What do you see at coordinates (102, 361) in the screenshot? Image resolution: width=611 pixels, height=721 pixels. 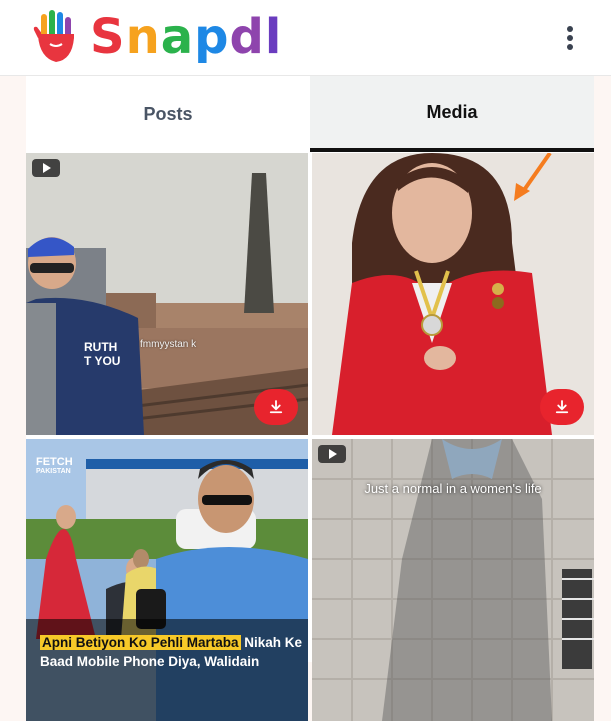 I see `svg-text: T YOU` at bounding box center [102, 361].